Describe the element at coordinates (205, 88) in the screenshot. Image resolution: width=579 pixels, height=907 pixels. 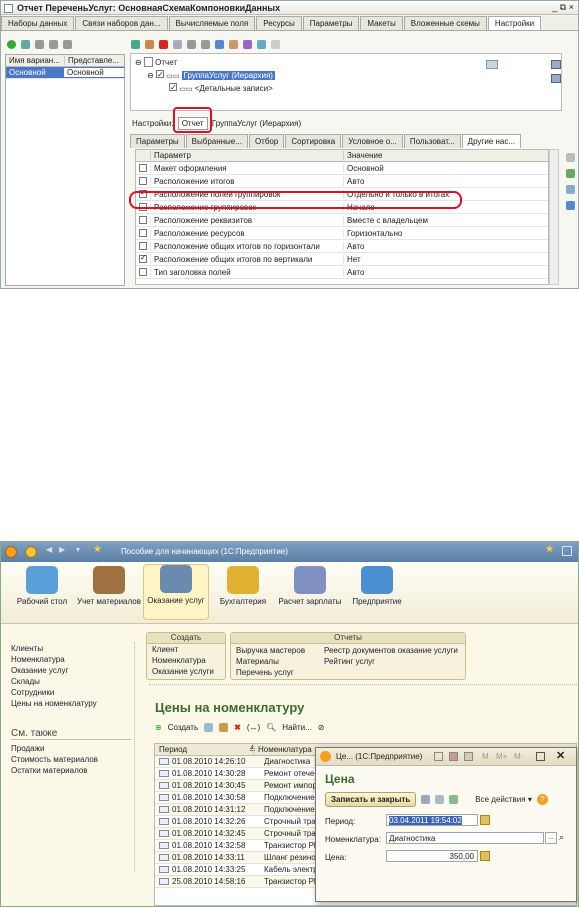
I see `tree-detail: ▭▭ <Детальные записи>` at that location.